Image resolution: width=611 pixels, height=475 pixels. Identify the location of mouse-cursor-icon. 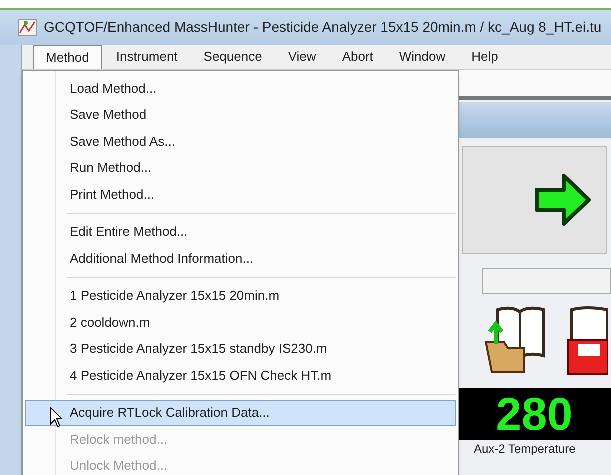
(57, 418).